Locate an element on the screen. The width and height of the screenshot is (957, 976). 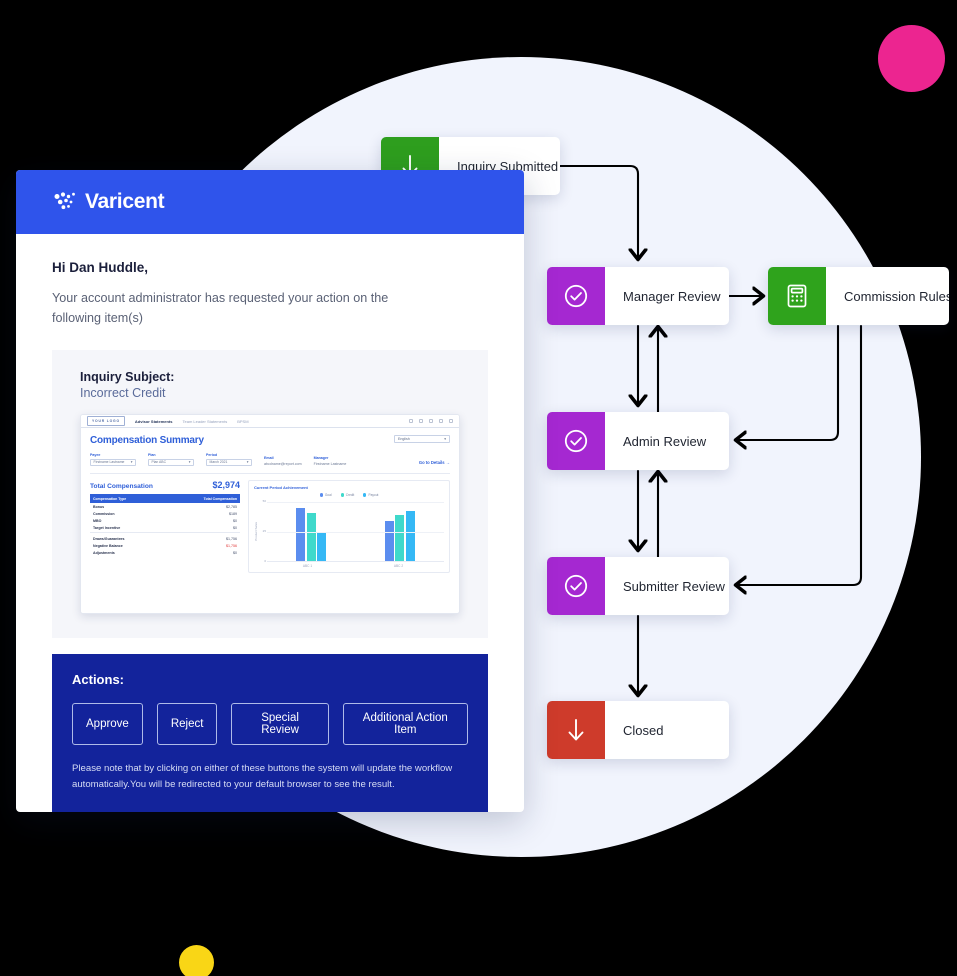
filter-payee: Payee Firstname Lastname ▾ is located at coordinates (113, 460).